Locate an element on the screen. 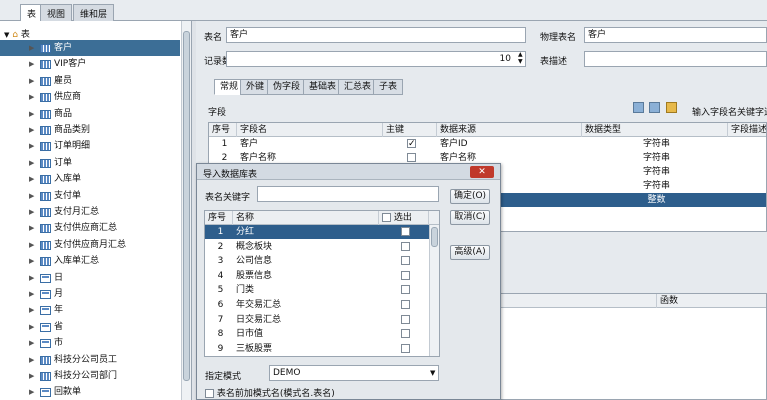  tree-item: ▶ 支付供应商月汇总 is located at coordinates (90, 245).